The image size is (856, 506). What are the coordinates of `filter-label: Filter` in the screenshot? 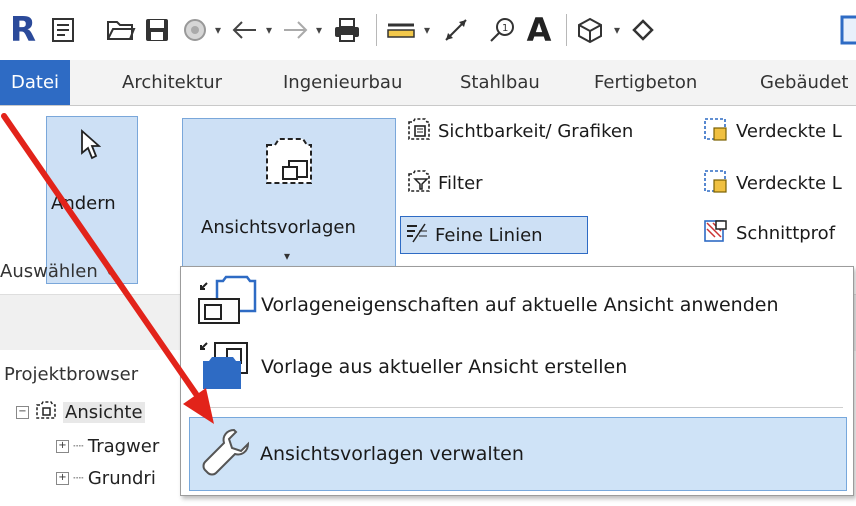 It's located at (460, 183).